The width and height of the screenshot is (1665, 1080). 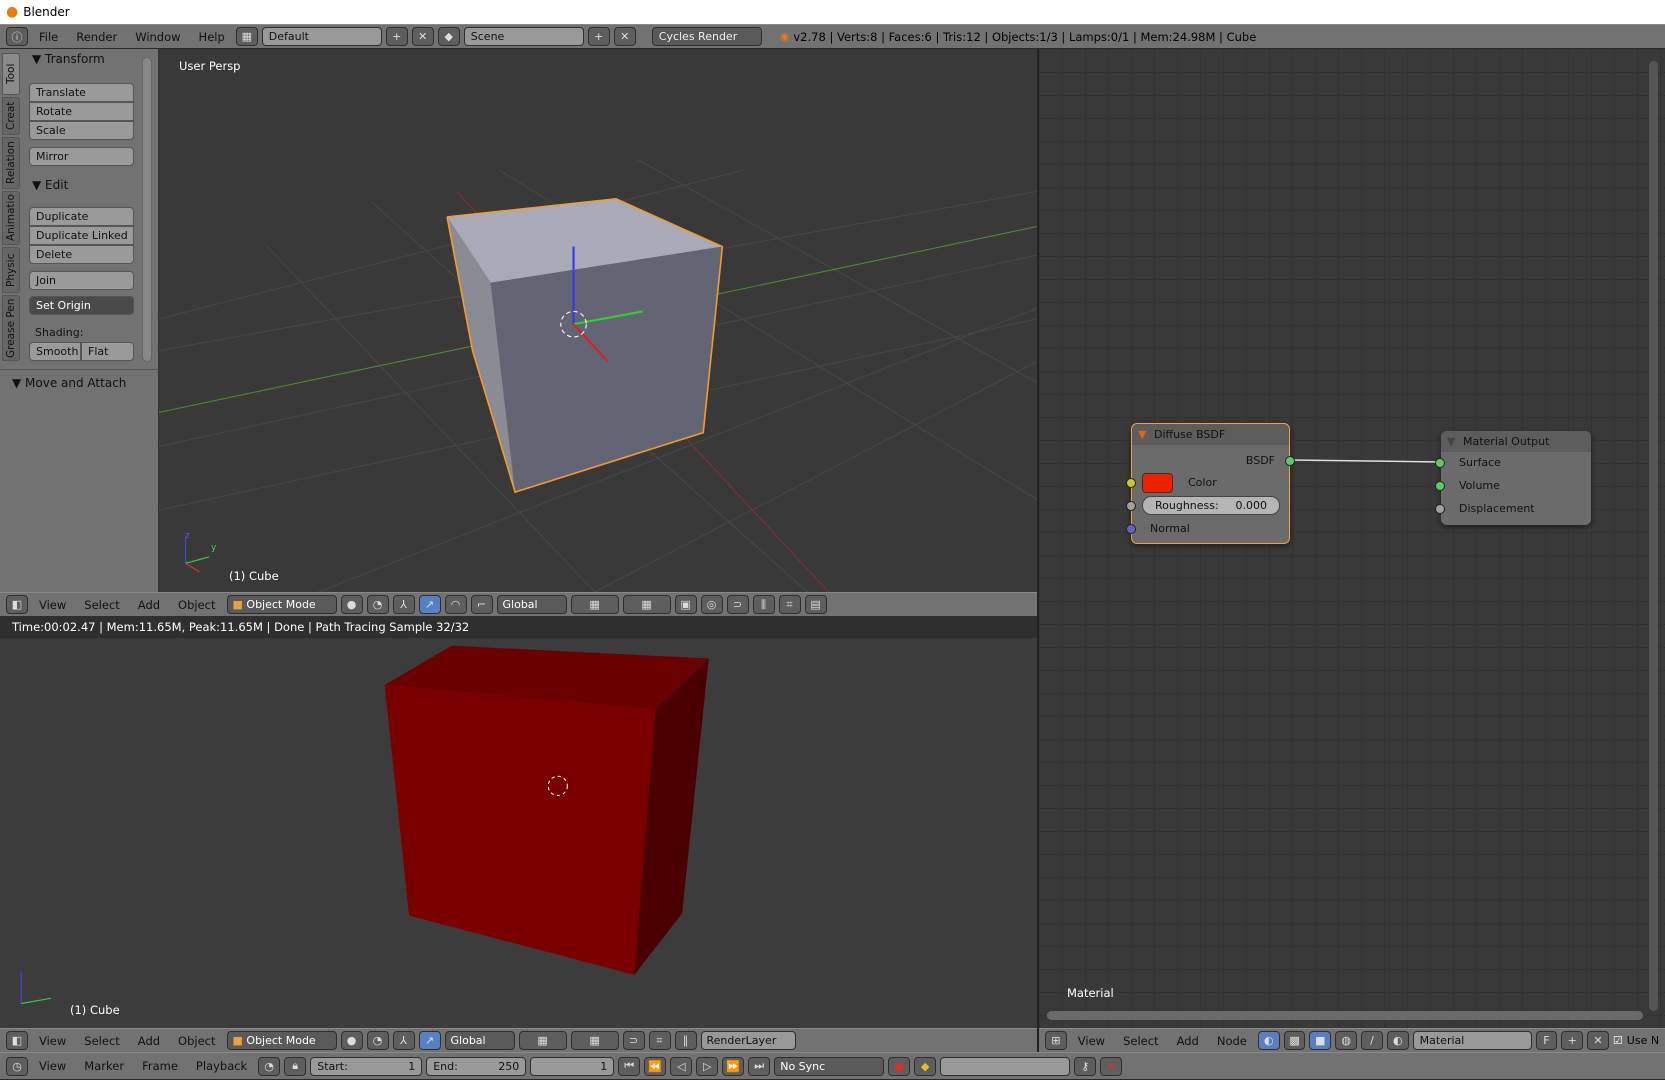 What do you see at coordinates (1157, 483) in the screenshot?
I see `color-swatch` at bounding box center [1157, 483].